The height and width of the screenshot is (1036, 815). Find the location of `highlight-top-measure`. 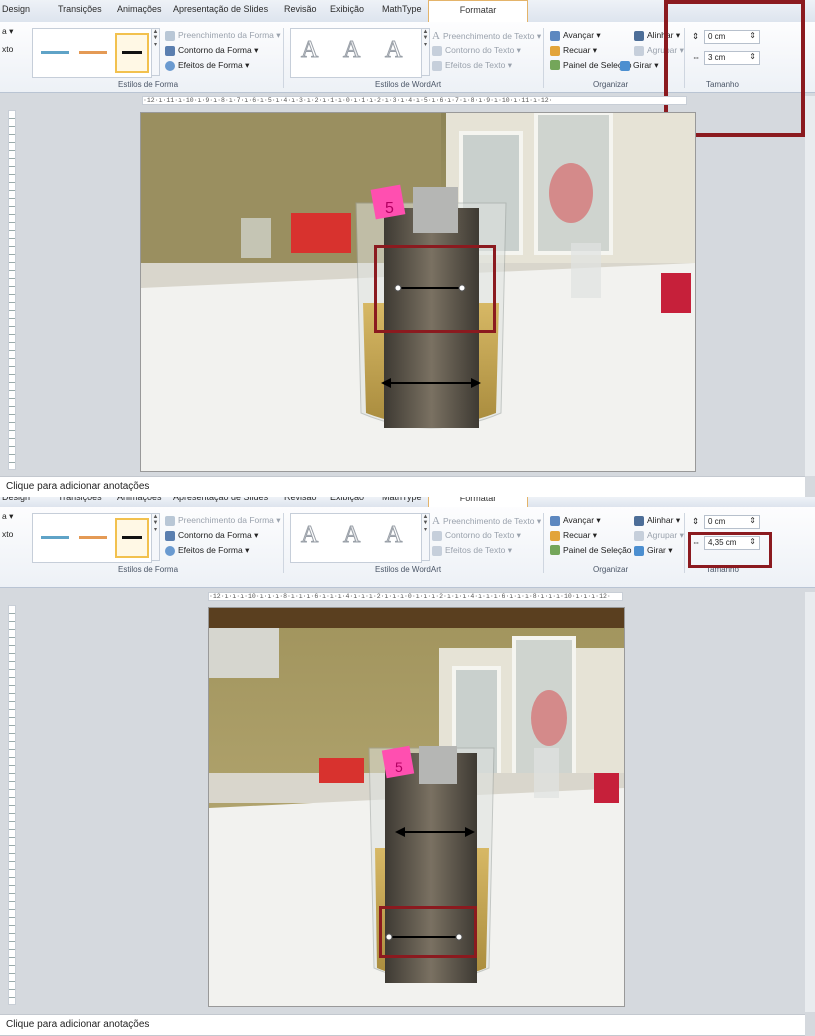

highlight-top-measure is located at coordinates (435, 289).